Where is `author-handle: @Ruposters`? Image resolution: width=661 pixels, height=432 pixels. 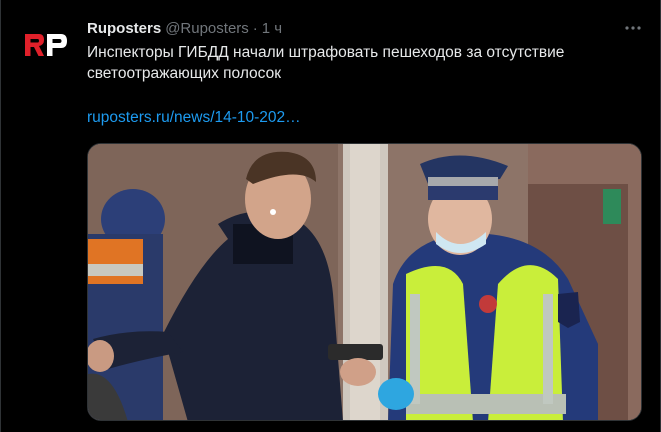 author-handle: @Ruposters is located at coordinates (207, 28).